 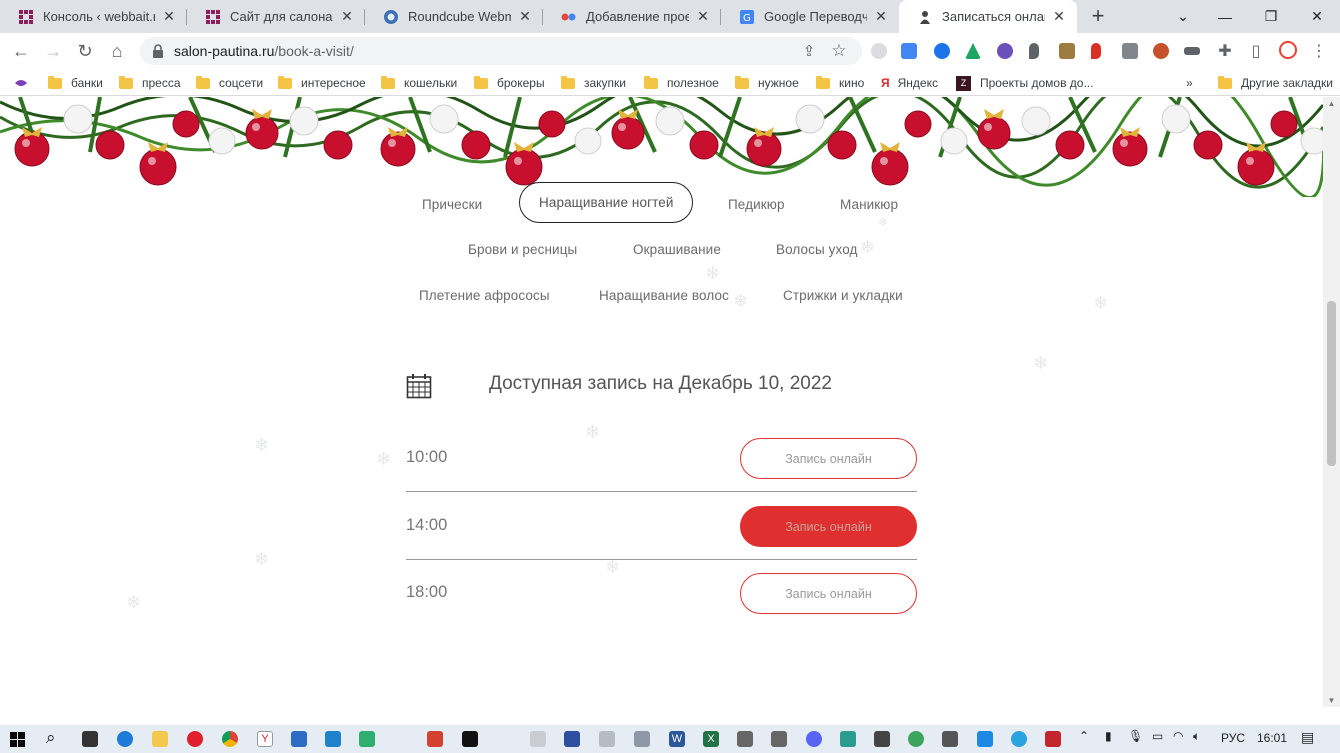 What do you see at coordinates (1225, 51) in the screenshot?
I see `puzzle-extensions-icon: ✚` at bounding box center [1225, 51].